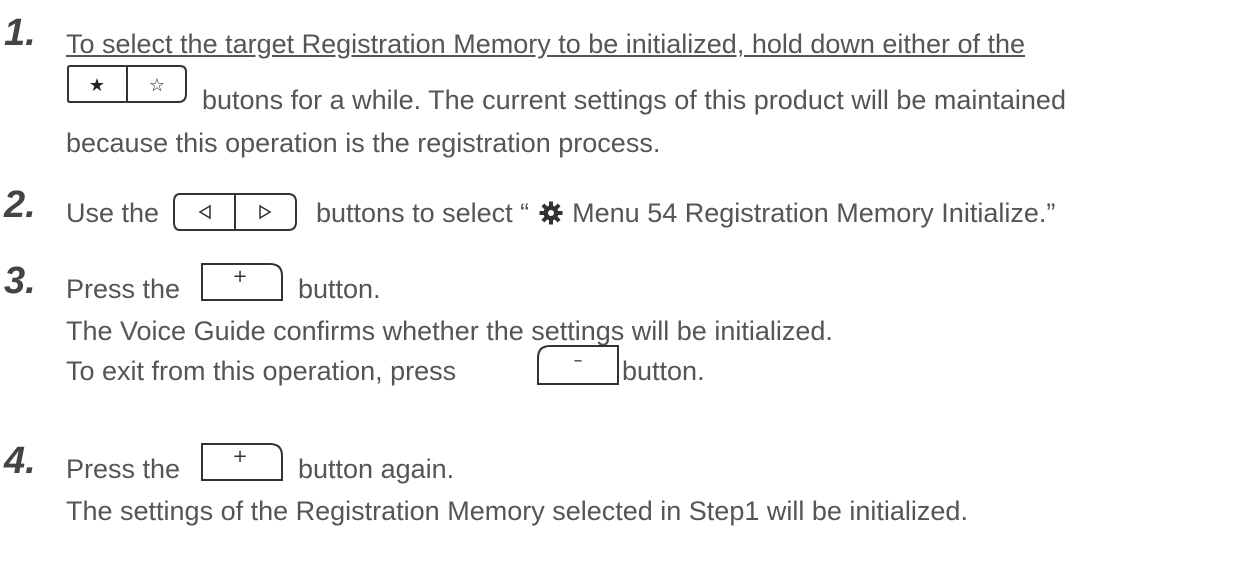  Describe the element at coordinates (235, 212) in the screenshot. I see `arrow-buttons-key` at that location.